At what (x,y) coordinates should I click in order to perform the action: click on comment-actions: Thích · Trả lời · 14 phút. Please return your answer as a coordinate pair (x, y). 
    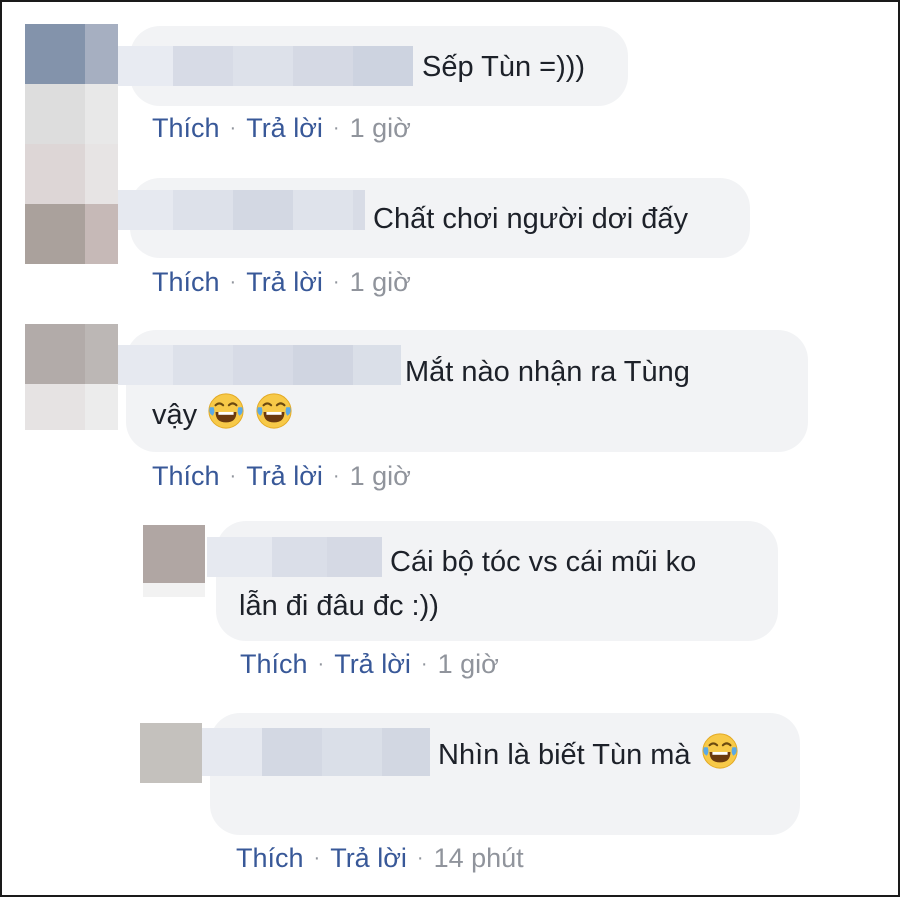
    Looking at the image, I should click on (380, 858).